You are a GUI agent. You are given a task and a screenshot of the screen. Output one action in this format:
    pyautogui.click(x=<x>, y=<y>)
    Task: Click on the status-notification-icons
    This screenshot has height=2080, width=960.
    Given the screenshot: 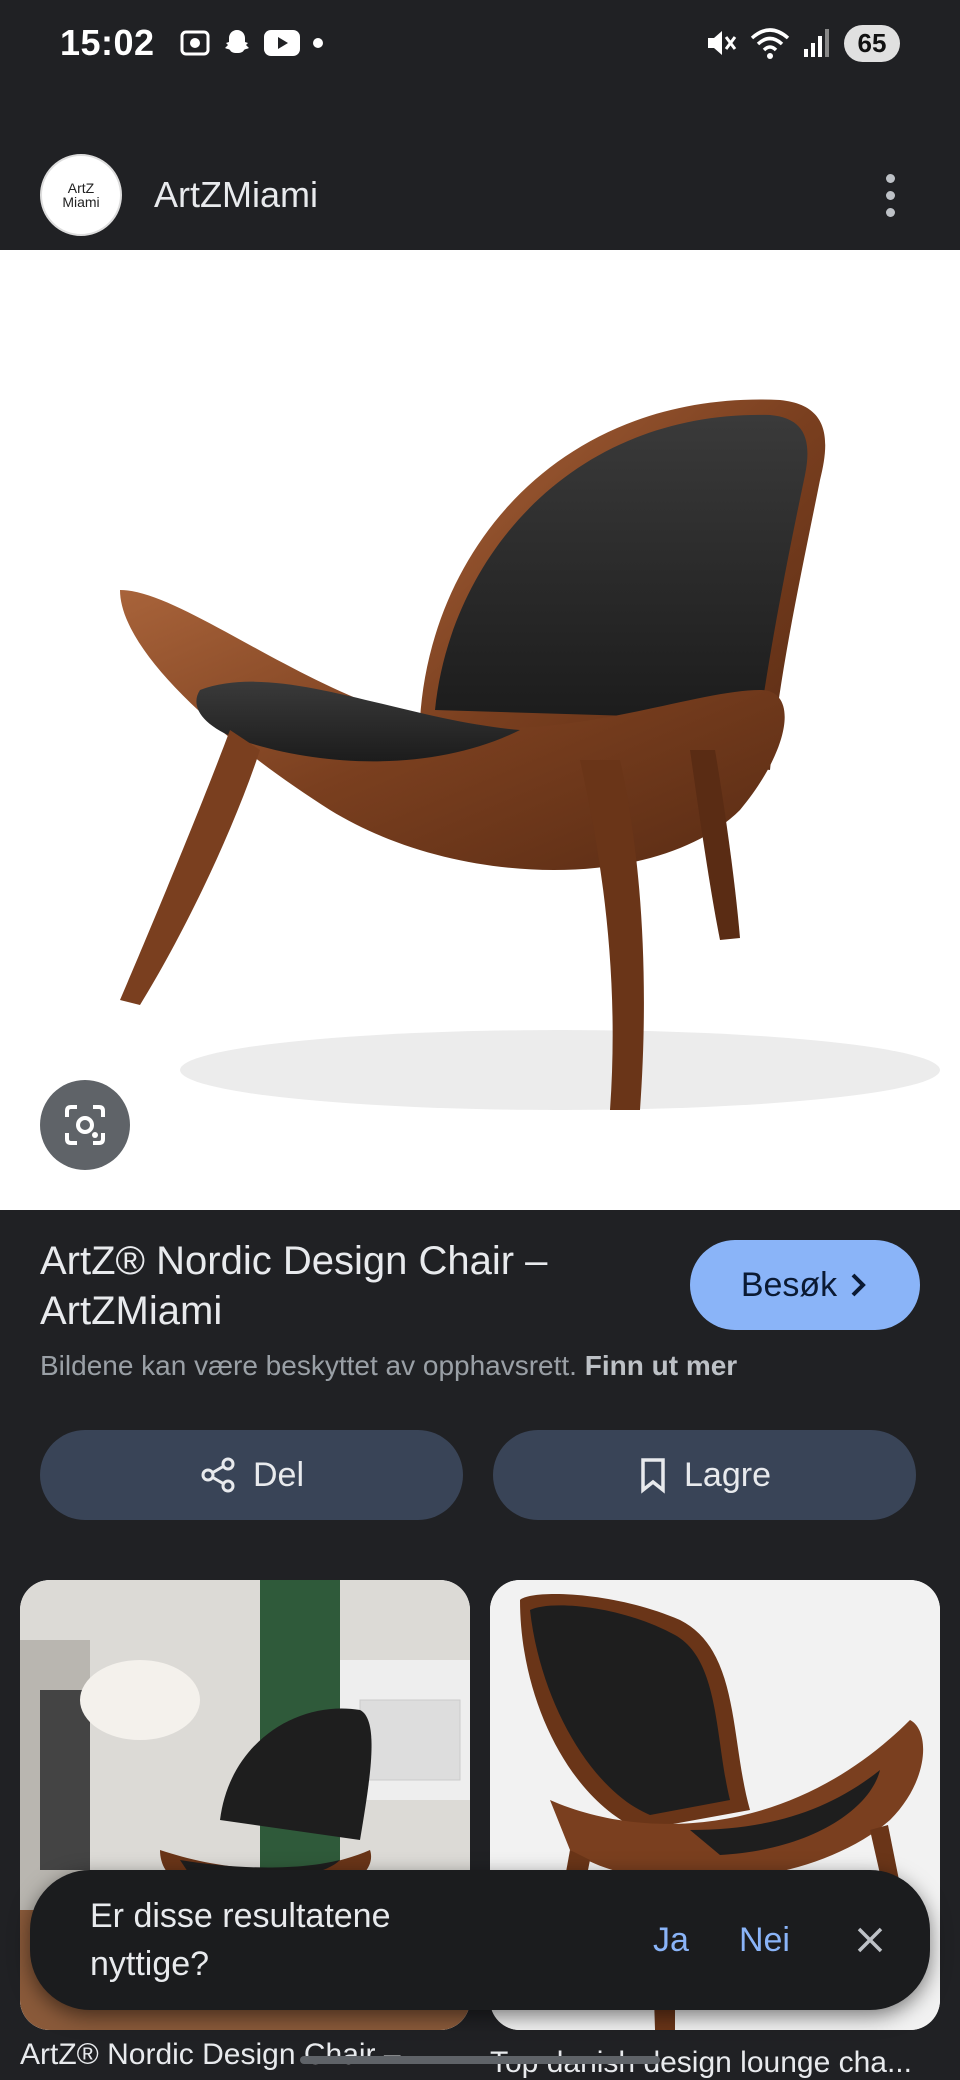 What is the action you would take?
    pyautogui.click(x=252, y=43)
    